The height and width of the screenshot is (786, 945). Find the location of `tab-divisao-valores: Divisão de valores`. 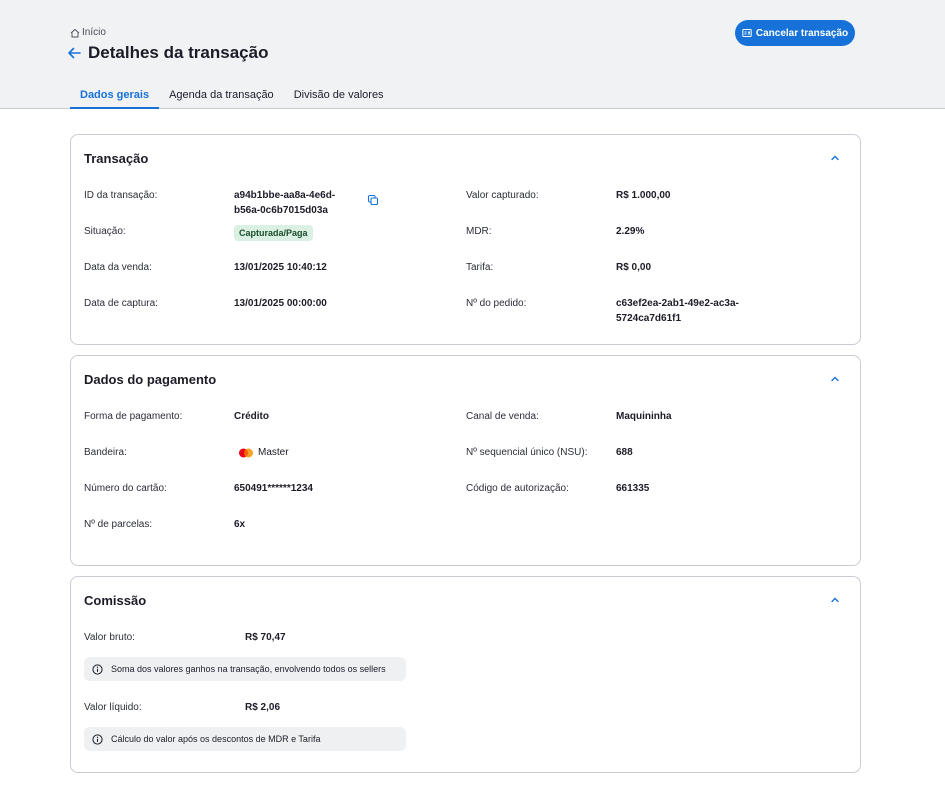

tab-divisao-valores: Divisão de valores is located at coordinates (339, 95).